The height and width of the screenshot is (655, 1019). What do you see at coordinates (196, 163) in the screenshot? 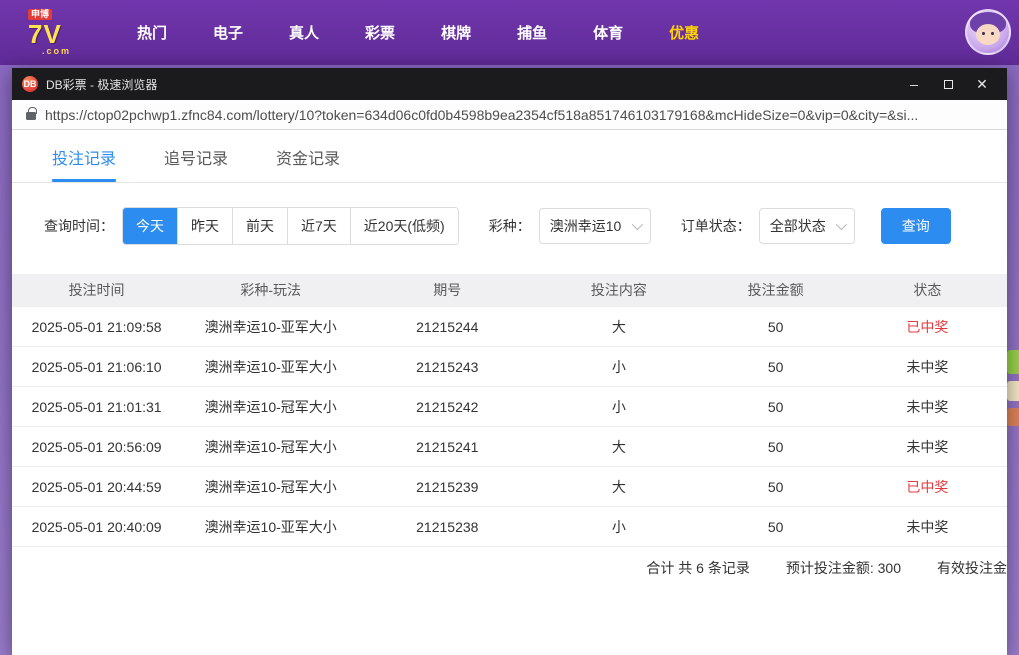
I see `tab-chase-records: 追号记录` at bounding box center [196, 163].